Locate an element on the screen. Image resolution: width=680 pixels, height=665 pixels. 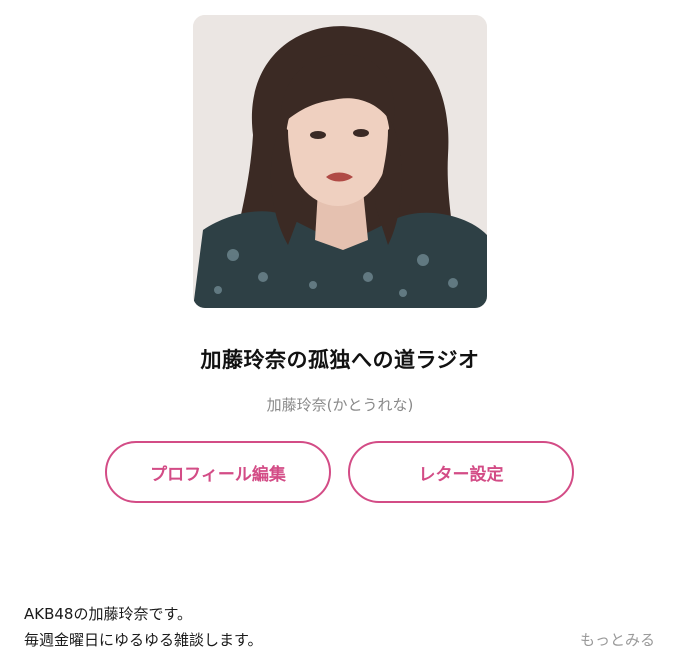
podcast-description: AKB48の加藤玲奈です。 毎週金曜日にゆるゆる雑談します。 is located at coordinates (143, 627).